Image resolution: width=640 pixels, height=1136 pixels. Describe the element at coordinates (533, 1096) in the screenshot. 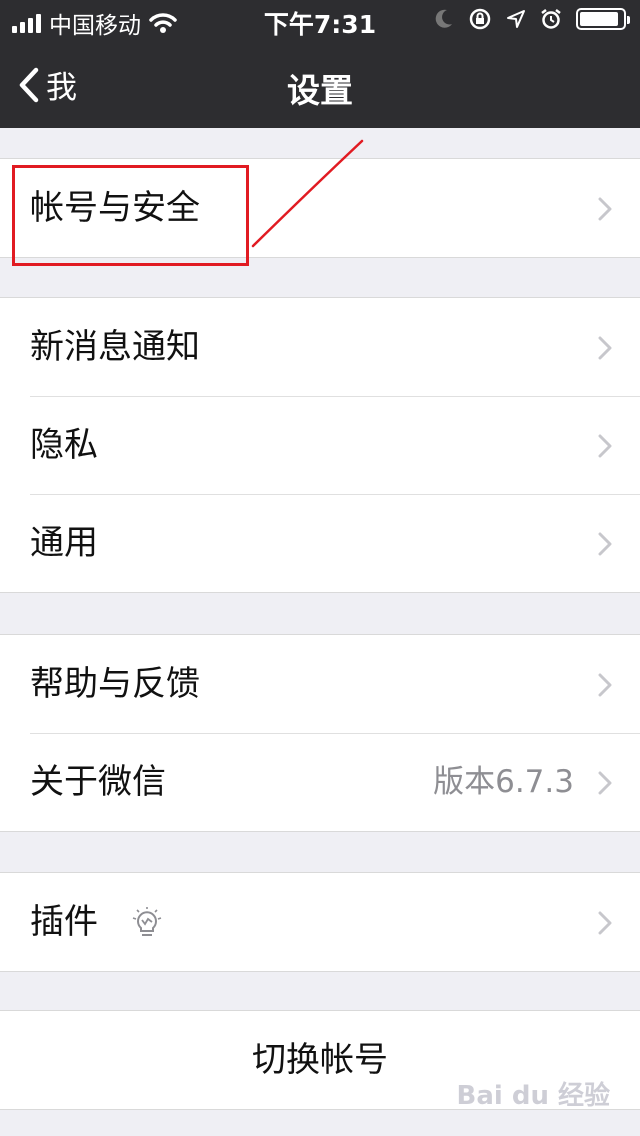

I see `watermark-logo: Bai du 经验` at that location.